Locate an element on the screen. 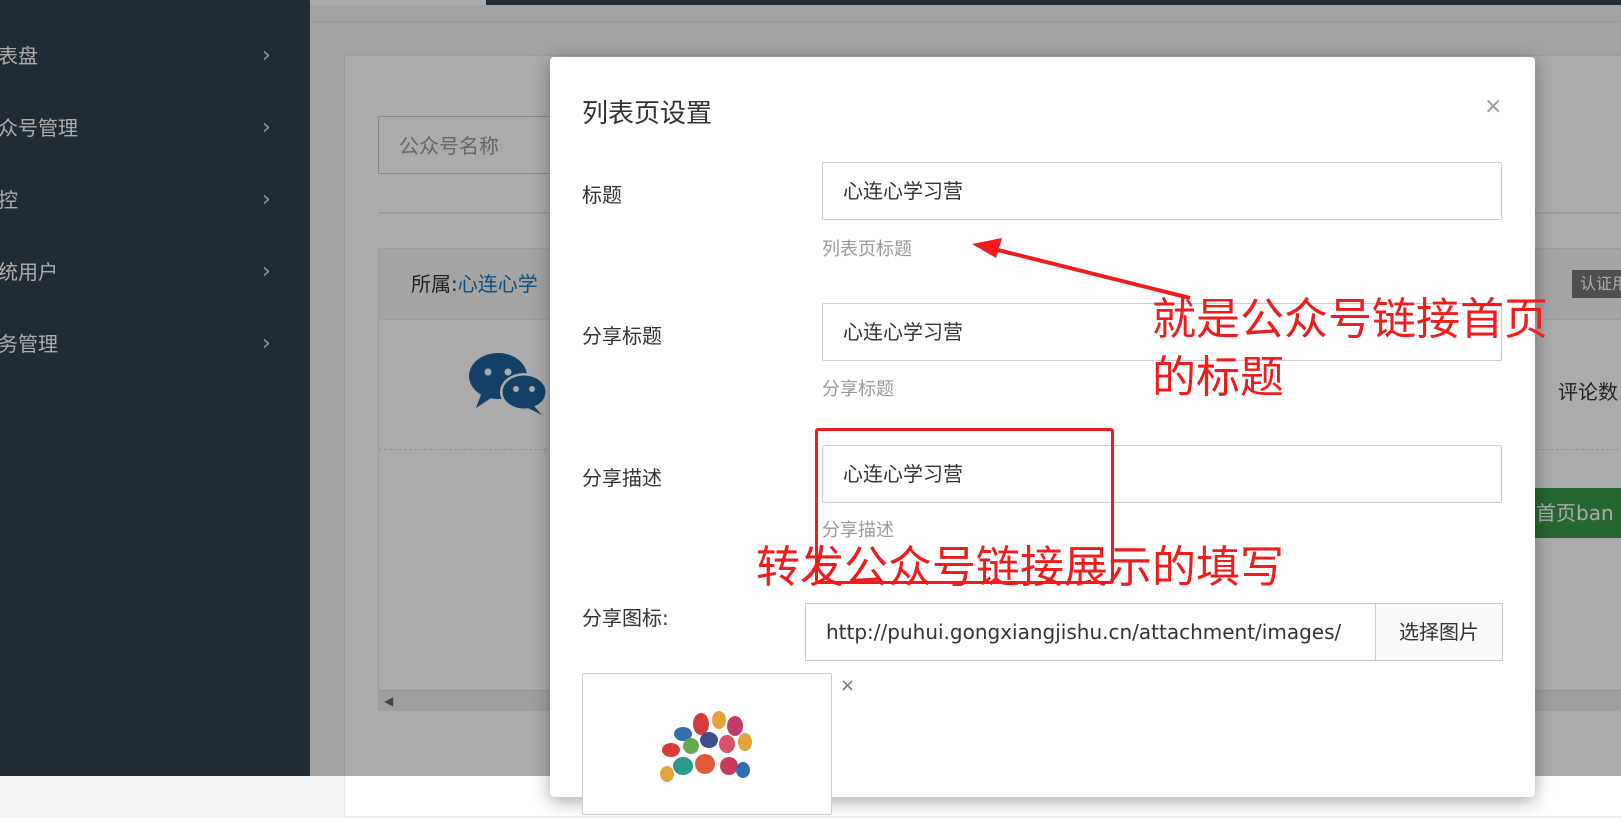  annotation-title-note-line1: 就是公众号链接首页 is located at coordinates (1350, 319).